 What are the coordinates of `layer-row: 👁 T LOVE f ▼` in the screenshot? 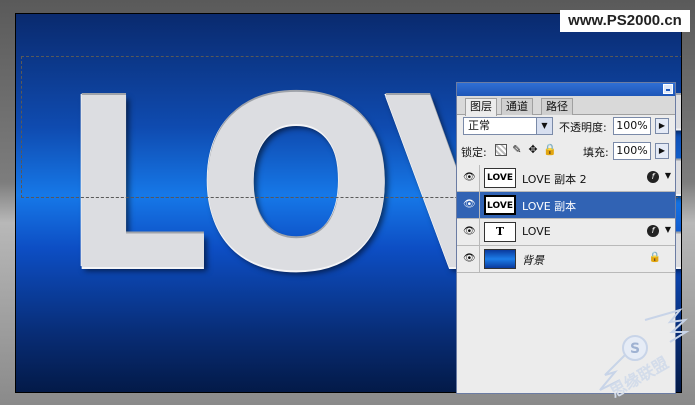 It's located at (566, 232).